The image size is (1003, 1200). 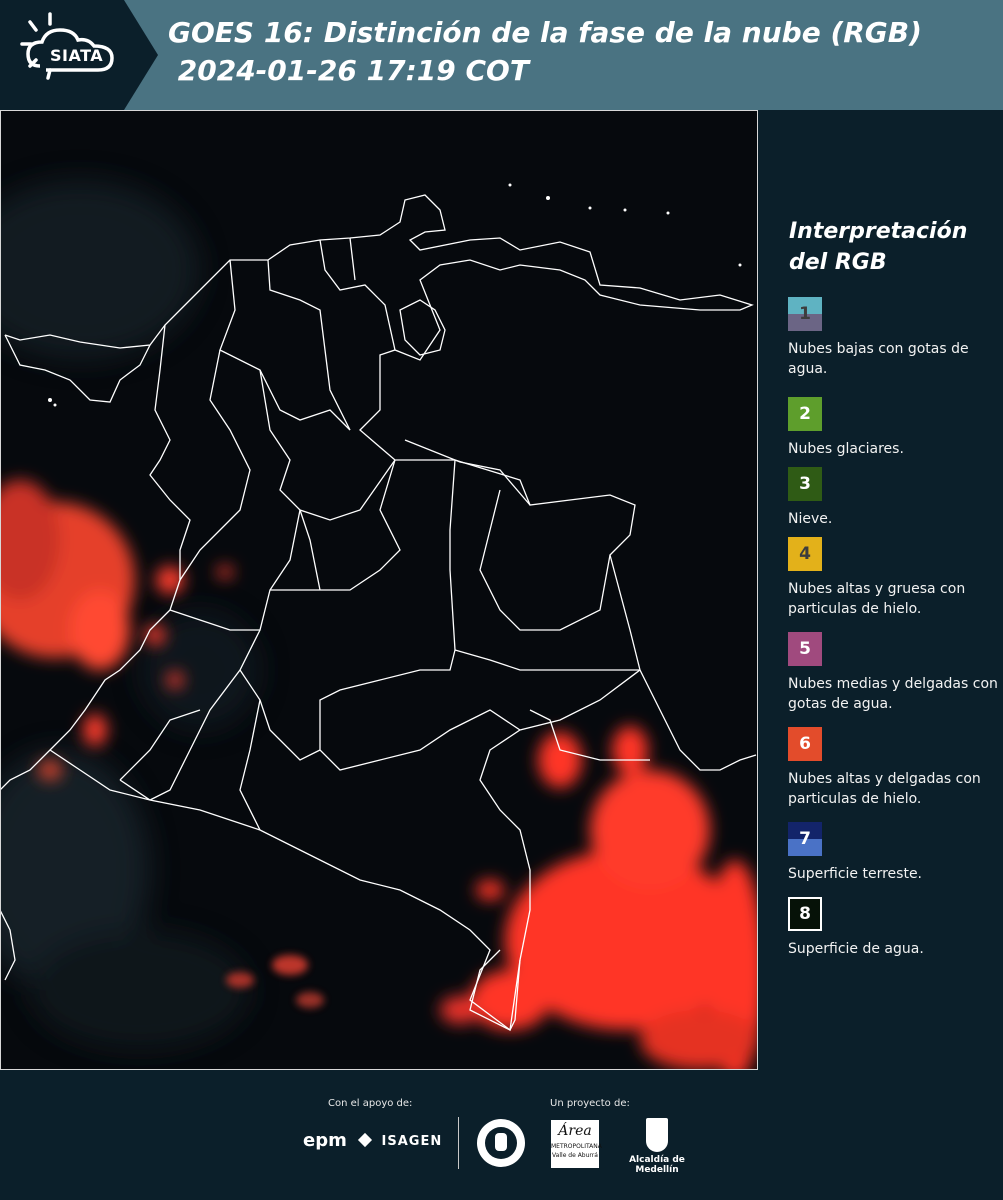 I want to click on legend-item-8: 8 Superficie de agua., so click(x=893, y=928).